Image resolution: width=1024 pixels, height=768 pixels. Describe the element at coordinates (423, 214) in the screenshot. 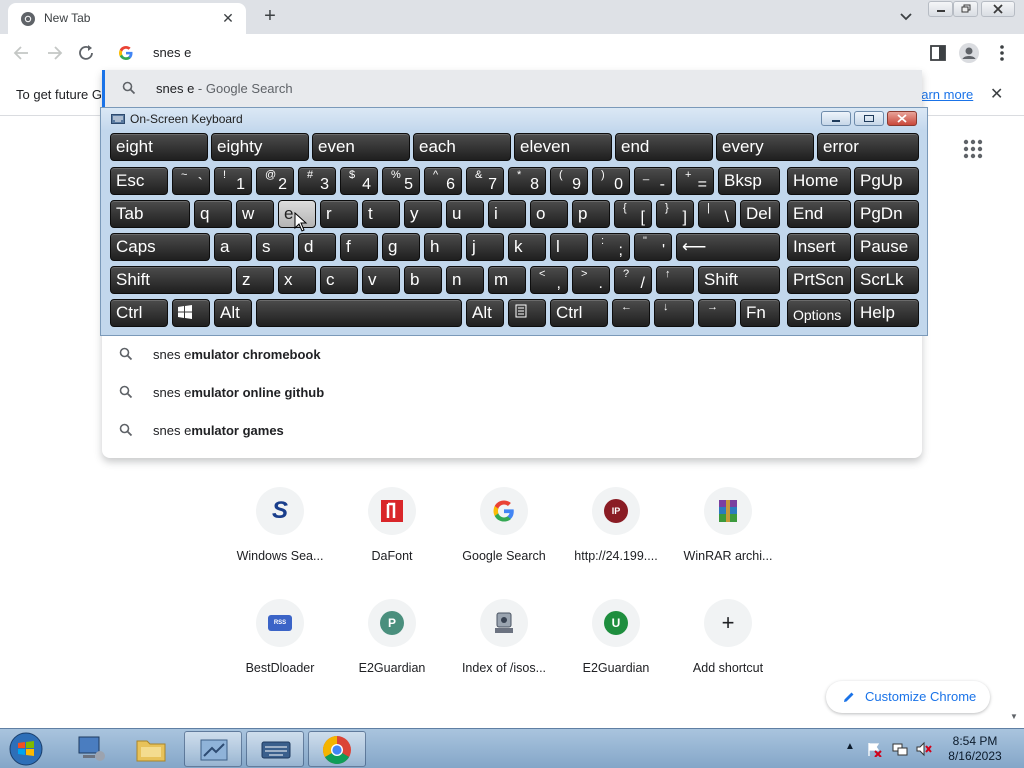

I see `key-letter: y` at that location.